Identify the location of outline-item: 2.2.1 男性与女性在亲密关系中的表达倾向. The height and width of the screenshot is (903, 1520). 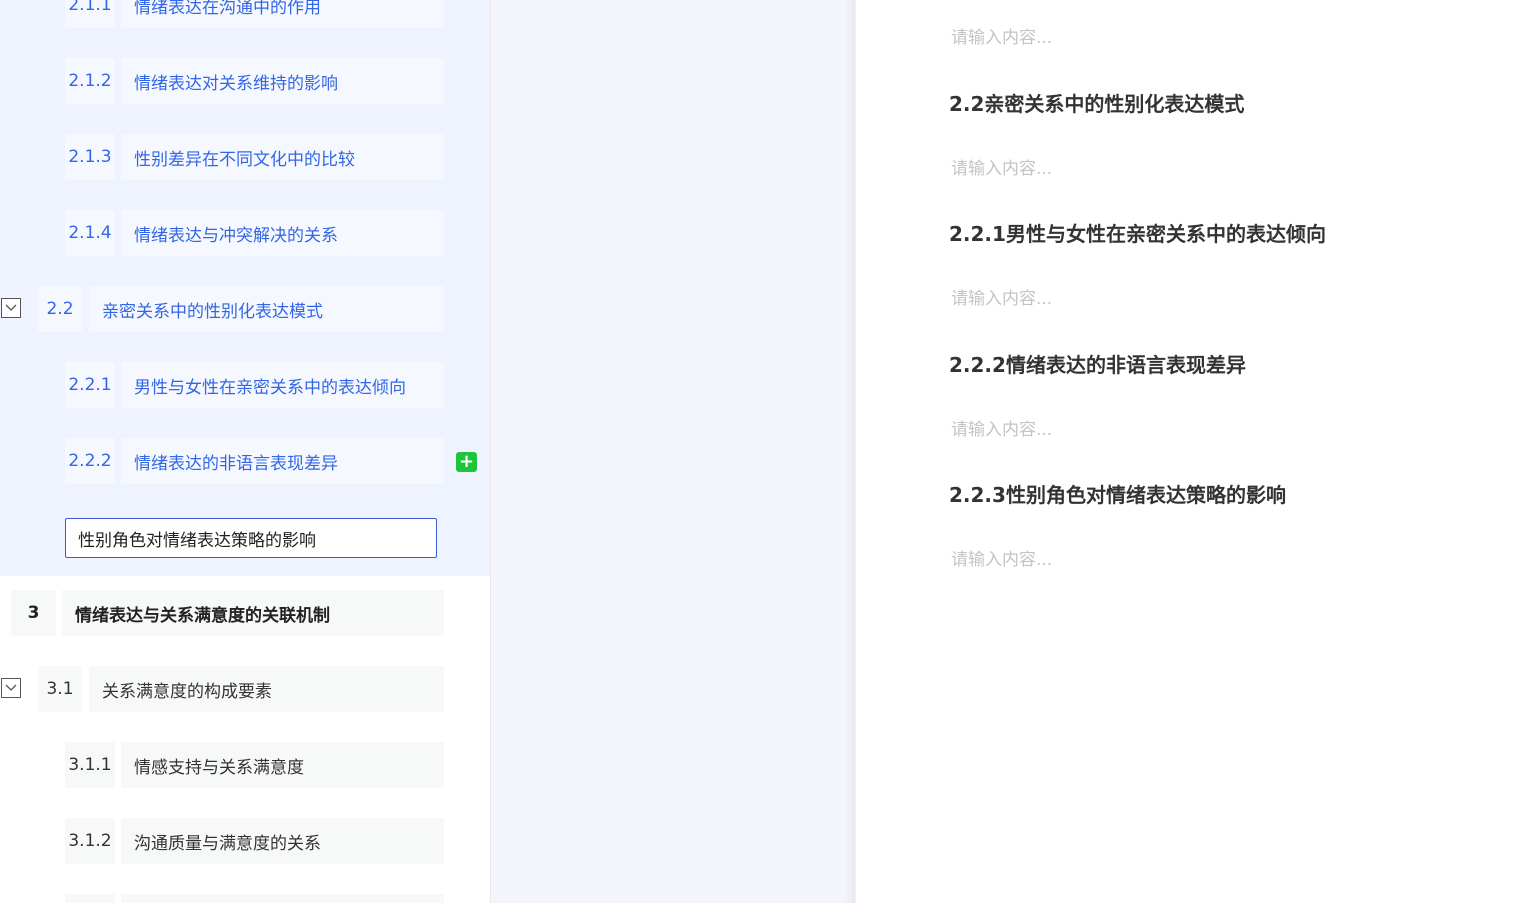
(245, 385).